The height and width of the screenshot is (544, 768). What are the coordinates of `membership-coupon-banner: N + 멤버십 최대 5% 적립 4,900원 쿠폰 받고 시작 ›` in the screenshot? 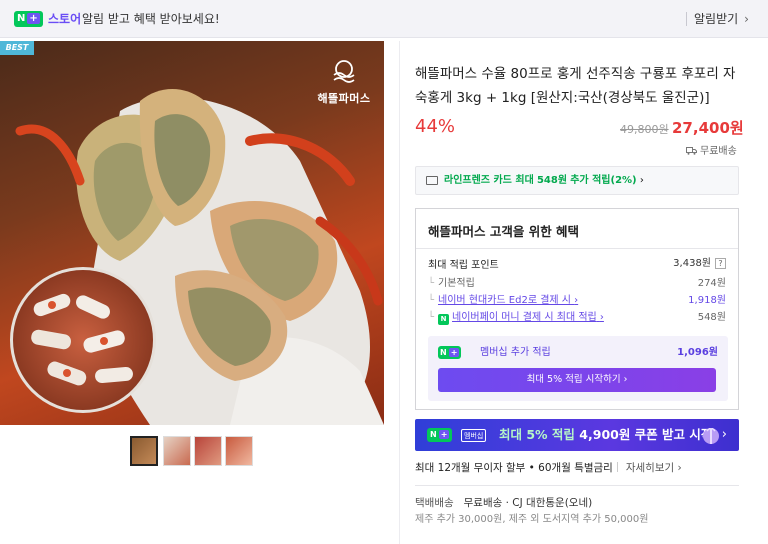 It's located at (577, 435).